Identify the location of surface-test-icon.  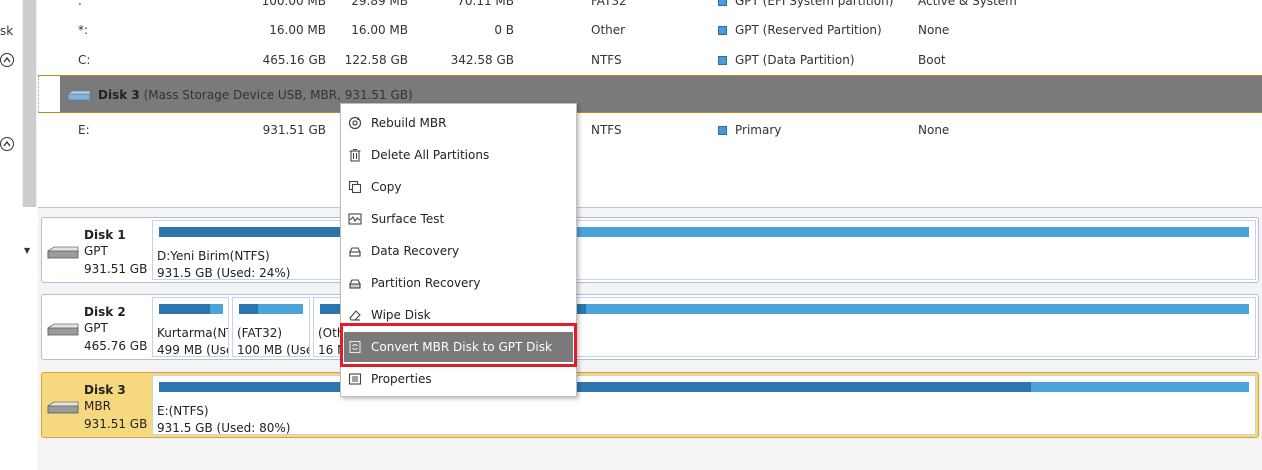
(355, 219).